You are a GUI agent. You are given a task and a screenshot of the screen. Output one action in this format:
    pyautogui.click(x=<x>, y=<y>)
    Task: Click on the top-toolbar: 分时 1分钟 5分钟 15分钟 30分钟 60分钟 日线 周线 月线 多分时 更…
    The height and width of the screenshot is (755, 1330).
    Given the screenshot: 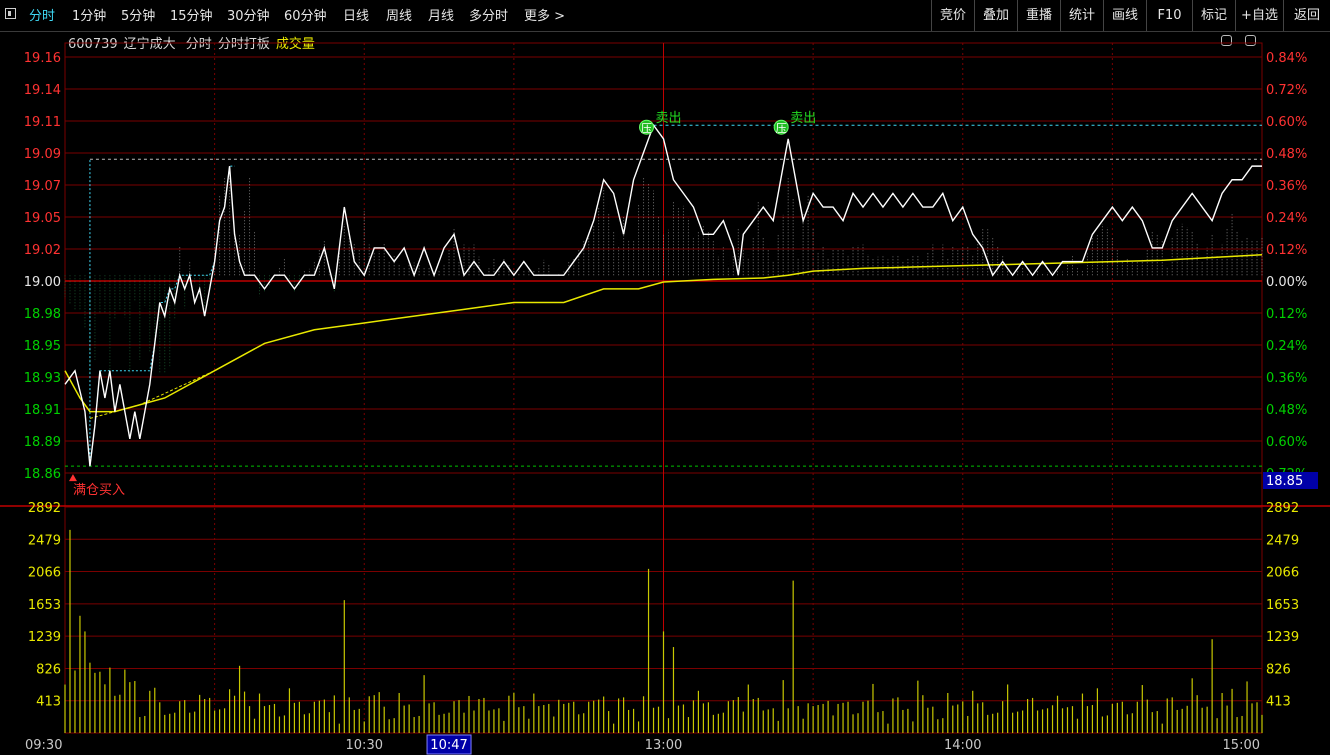 What is the action you would take?
    pyautogui.click(x=665, y=16)
    